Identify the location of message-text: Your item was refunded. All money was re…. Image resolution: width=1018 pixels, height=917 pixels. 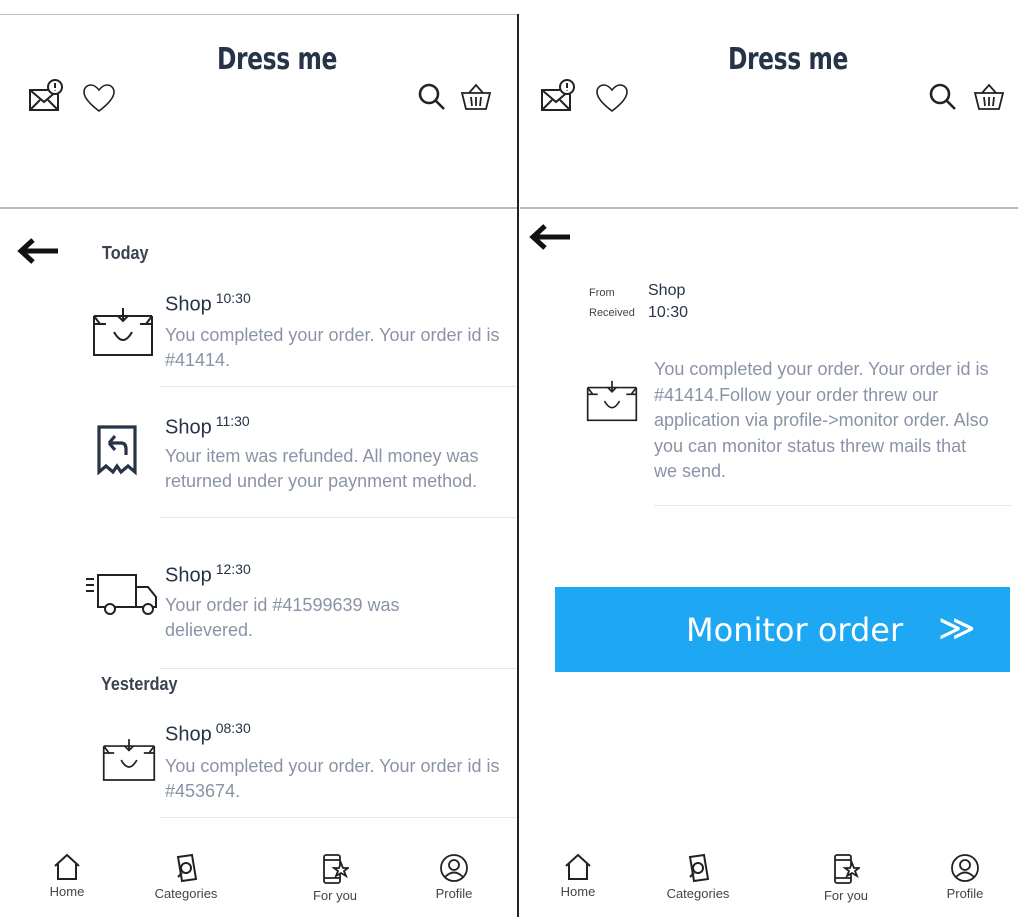
(322, 468).